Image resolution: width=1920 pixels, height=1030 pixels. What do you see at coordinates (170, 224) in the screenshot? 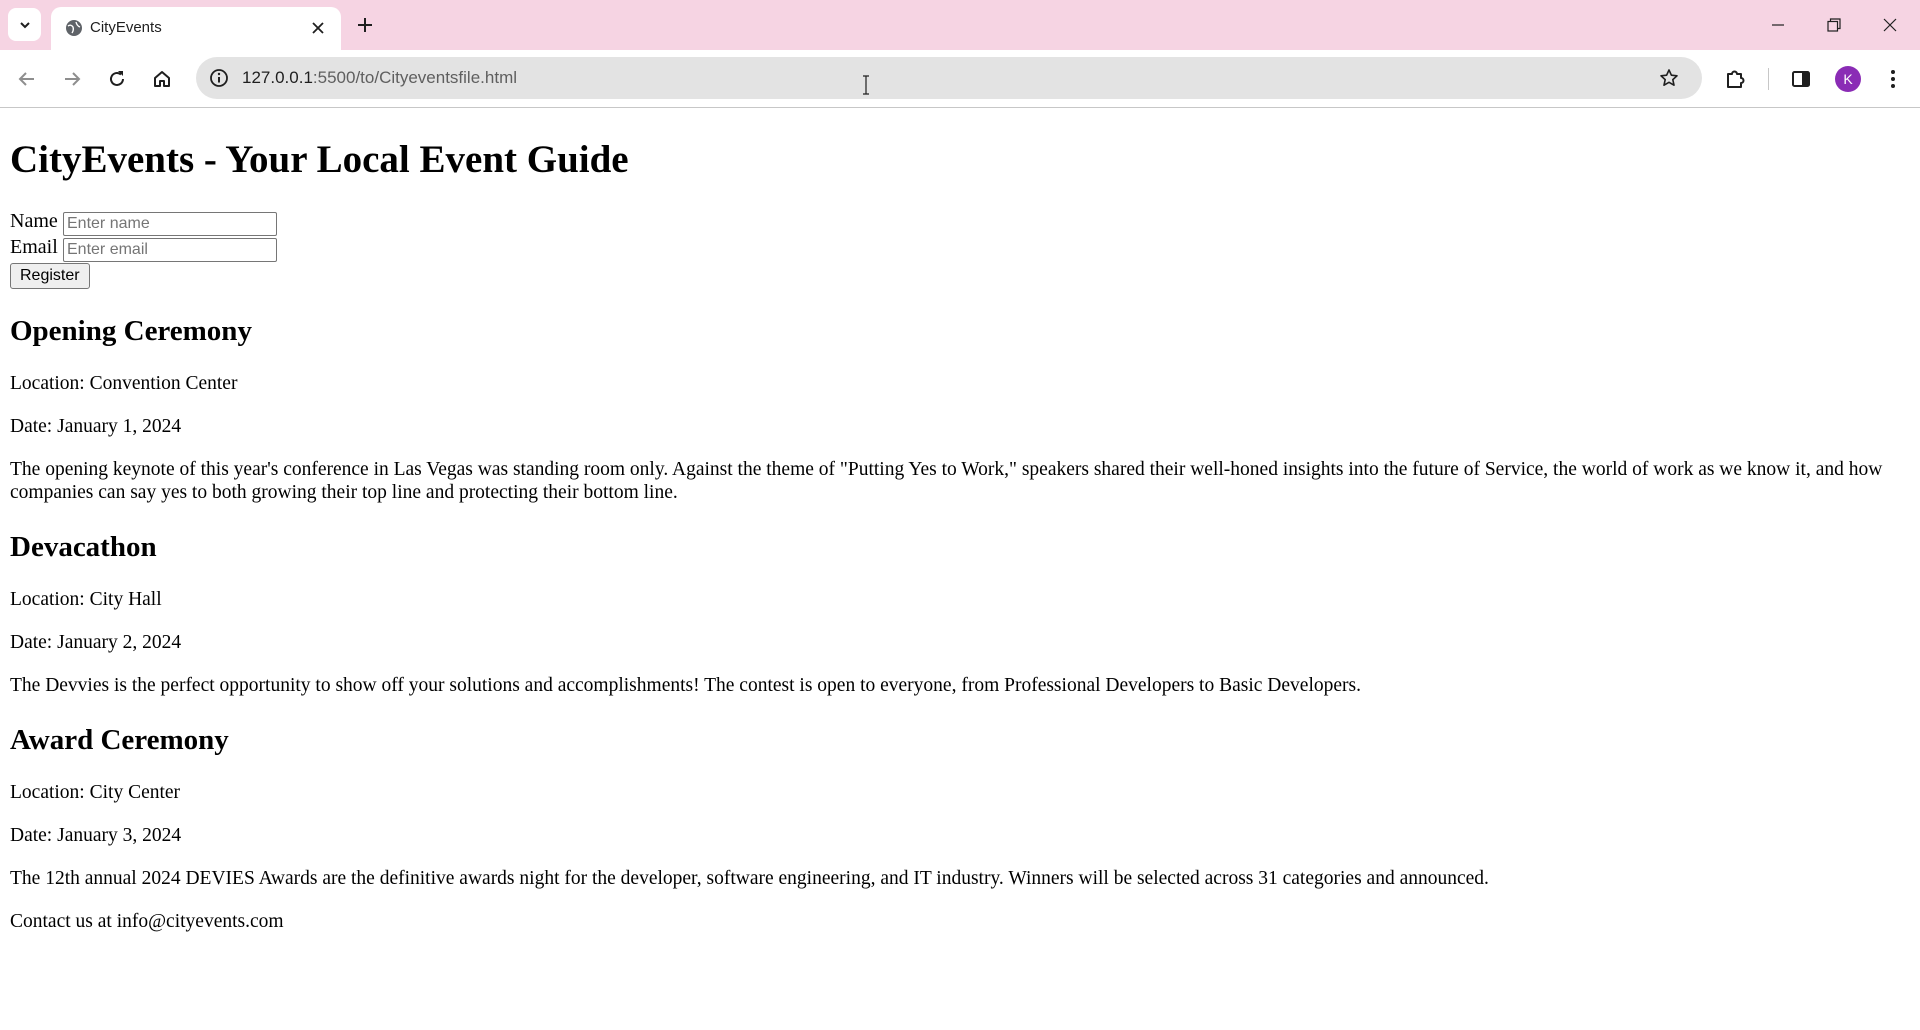
I see `name-input` at bounding box center [170, 224].